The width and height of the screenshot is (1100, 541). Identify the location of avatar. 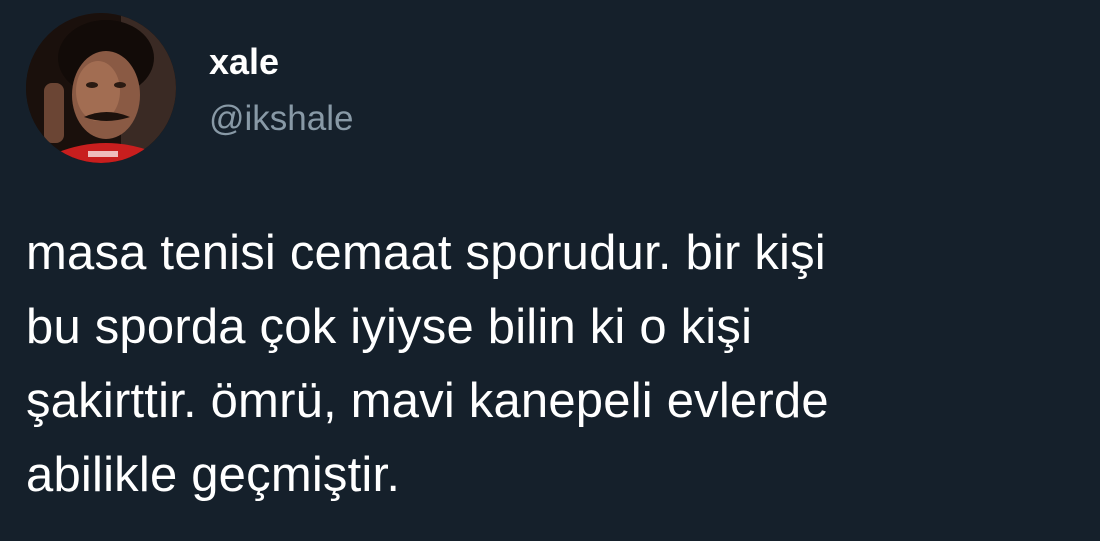
(101, 88).